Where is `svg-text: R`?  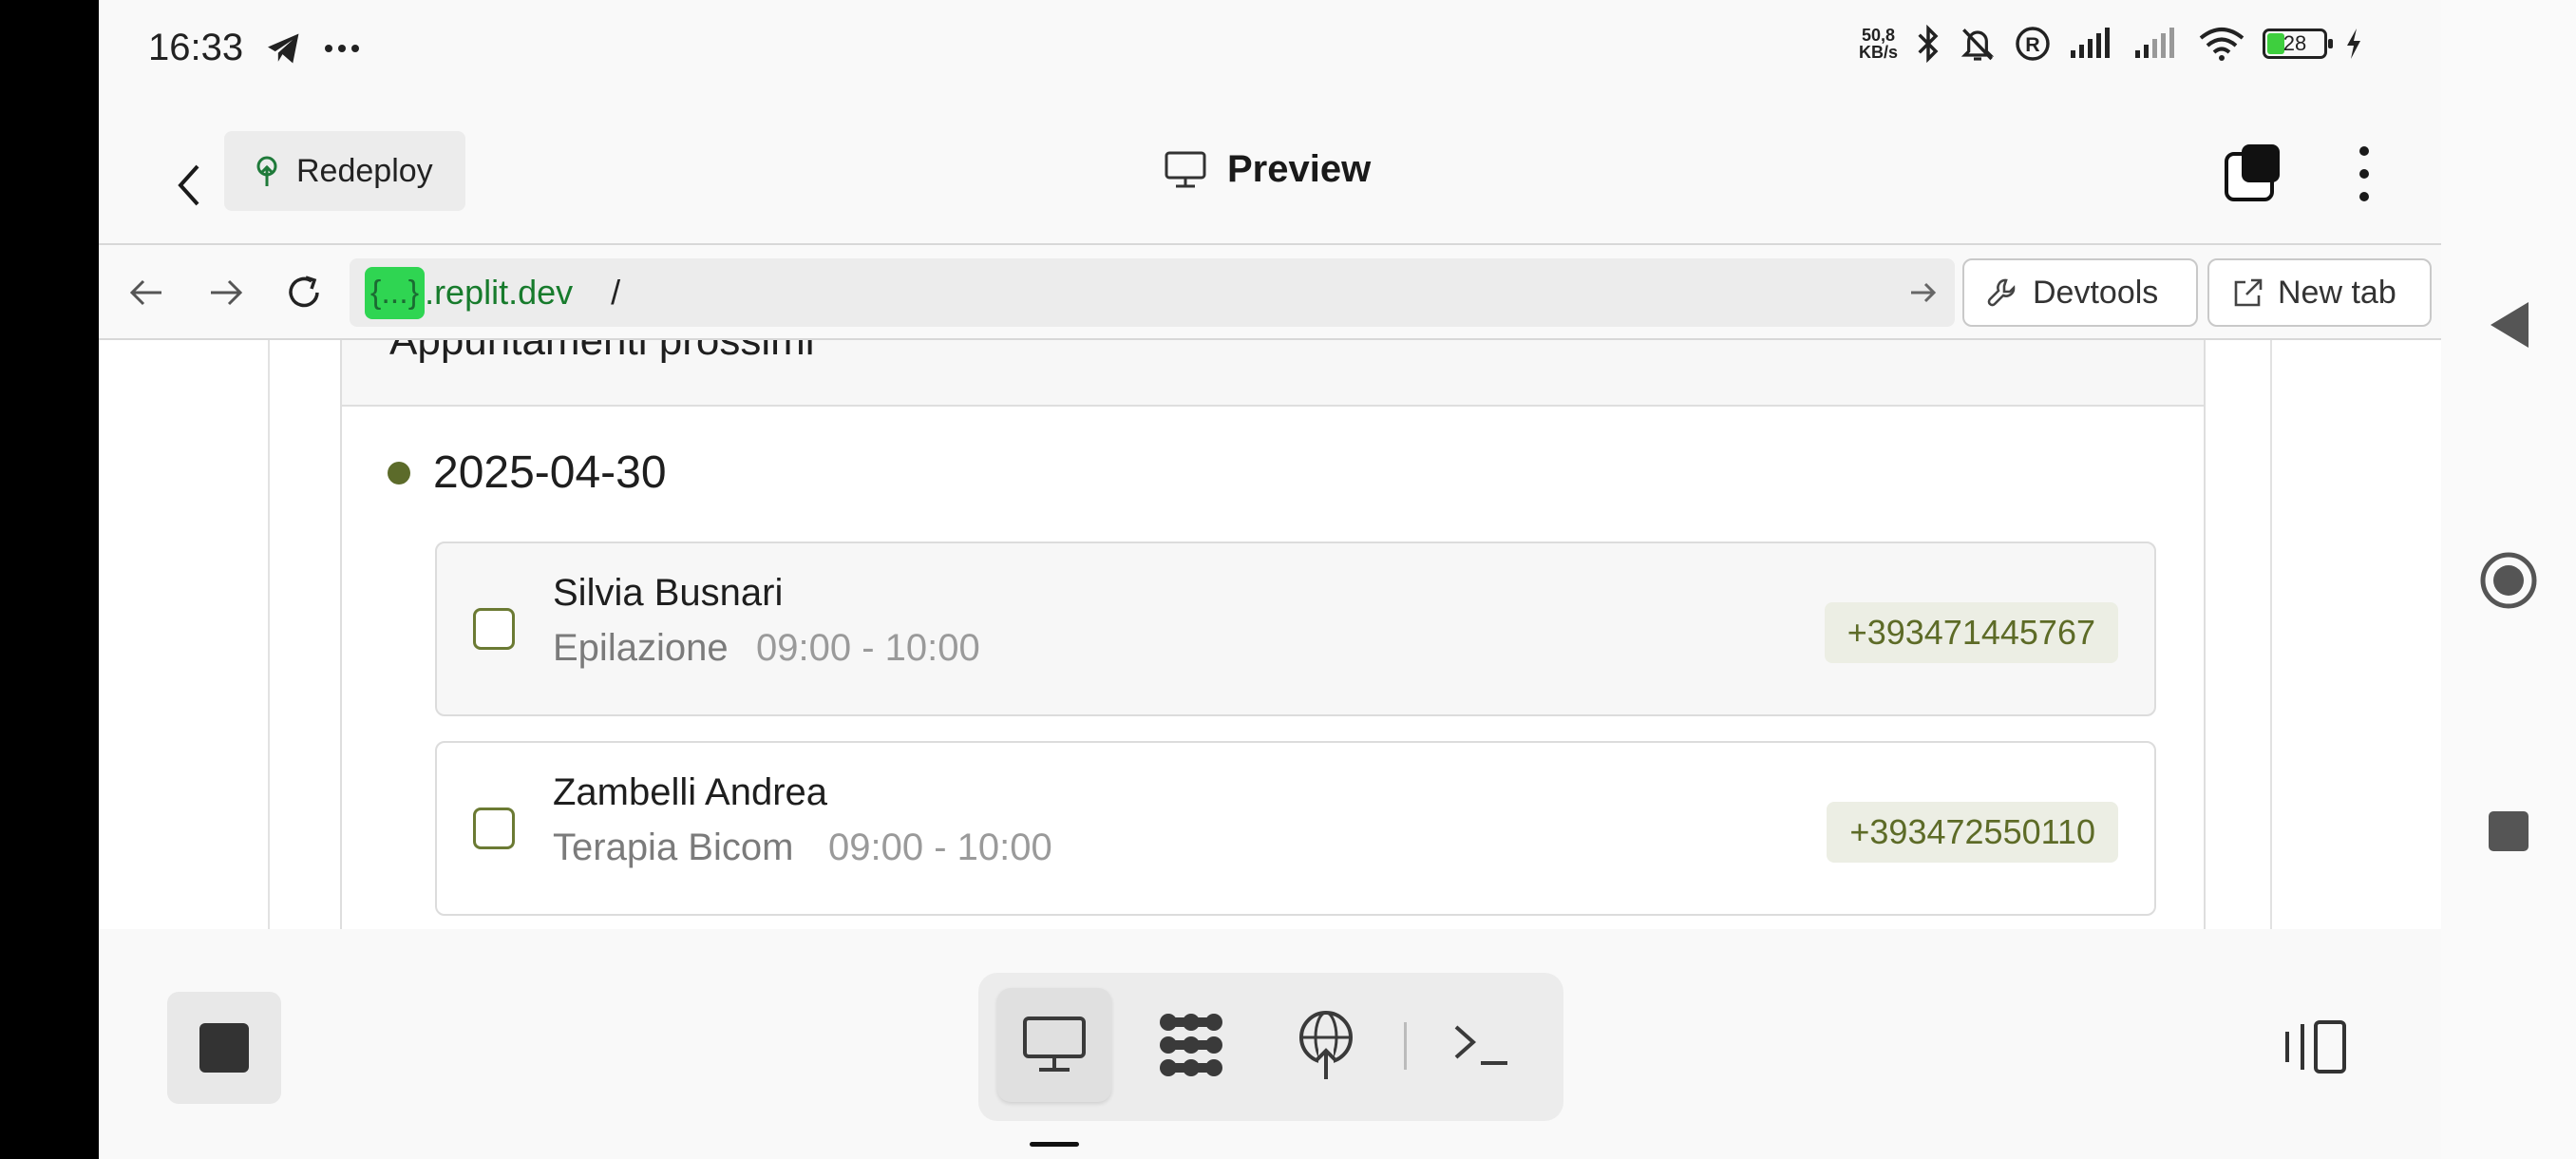
svg-text: R is located at coordinates (2032, 44).